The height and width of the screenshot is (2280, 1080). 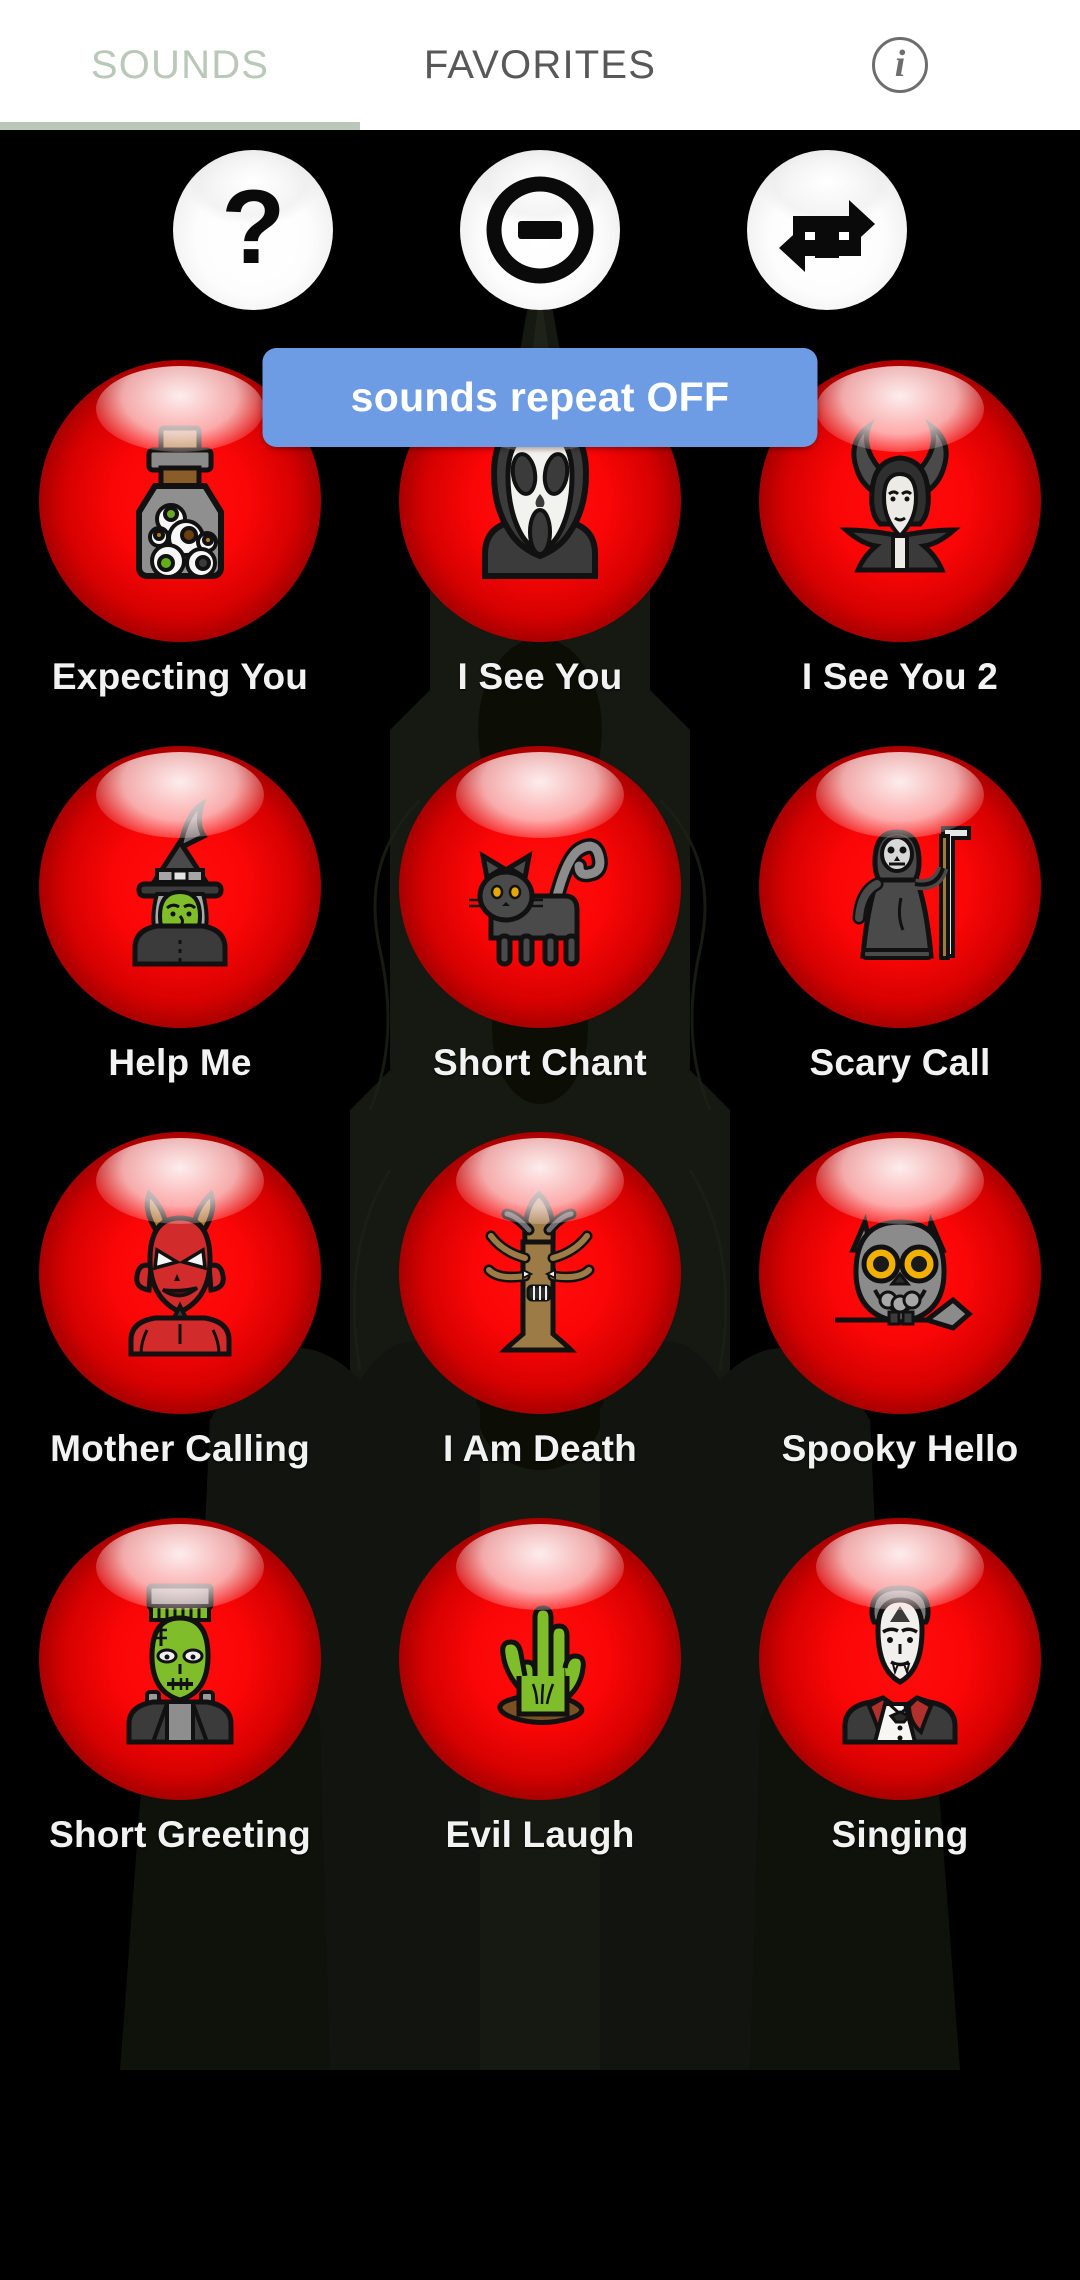 What do you see at coordinates (180, 1664) in the screenshot?
I see `frankenstein-icon` at bounding box center [180, 1664].